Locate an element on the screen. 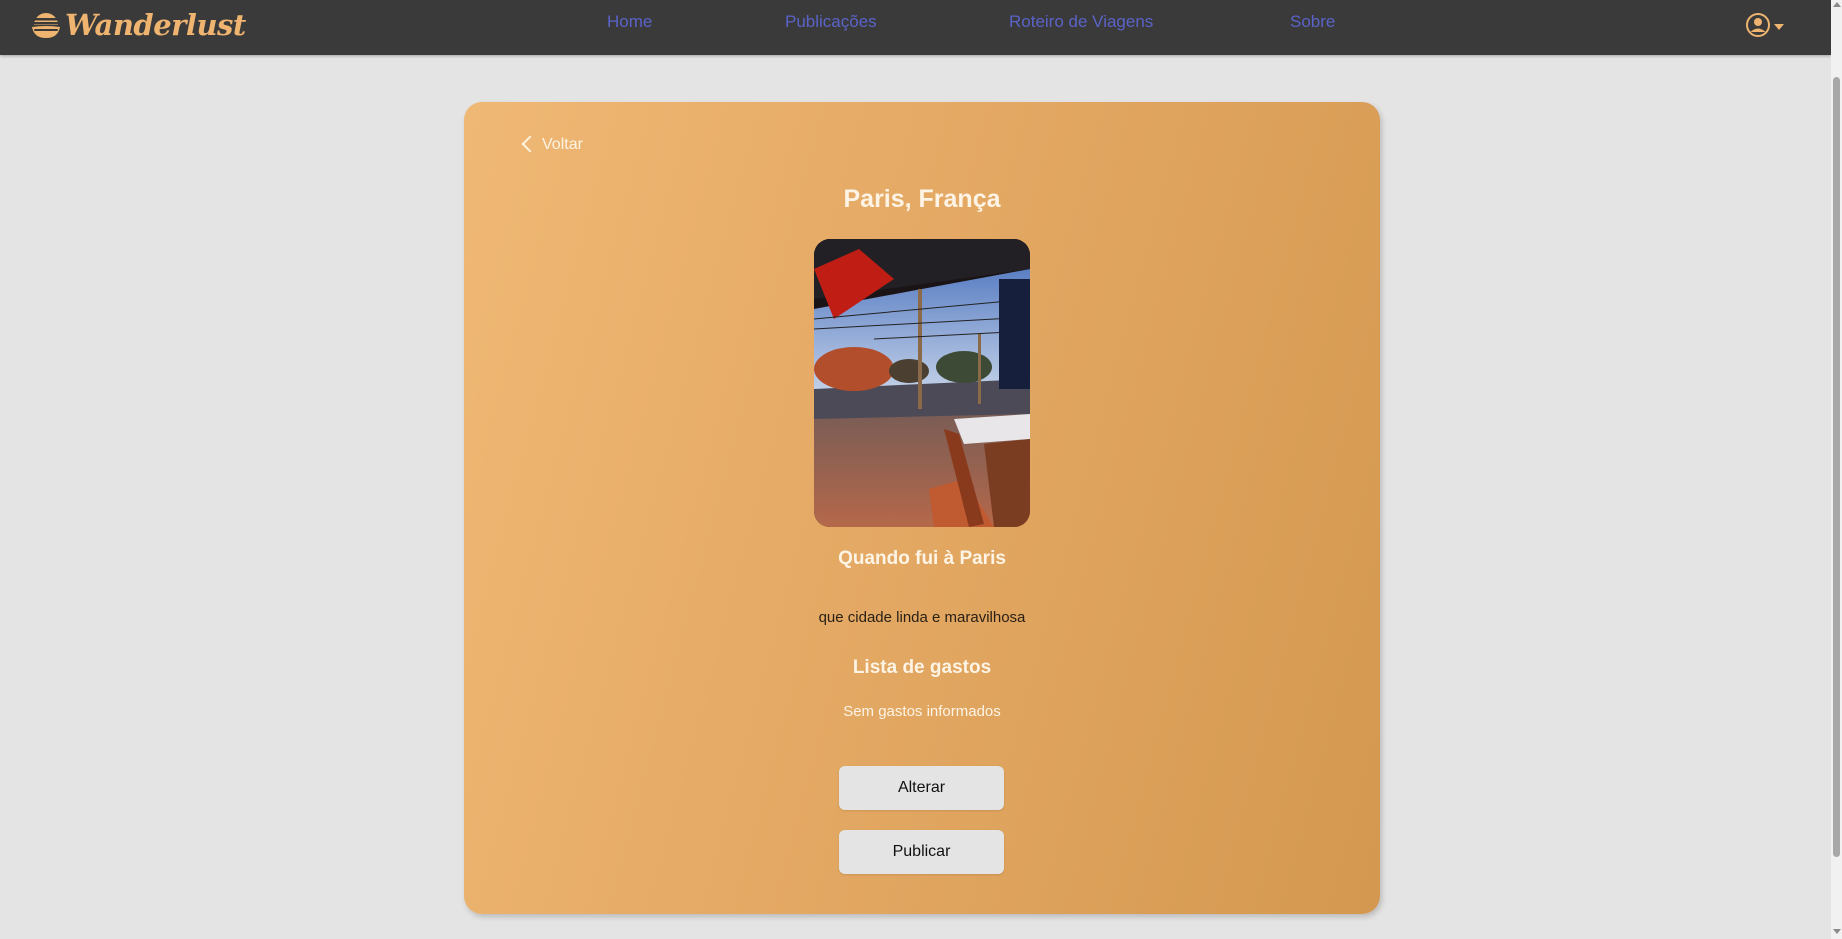  street-cafe-photo-icon is located at coordinates (922, 383).